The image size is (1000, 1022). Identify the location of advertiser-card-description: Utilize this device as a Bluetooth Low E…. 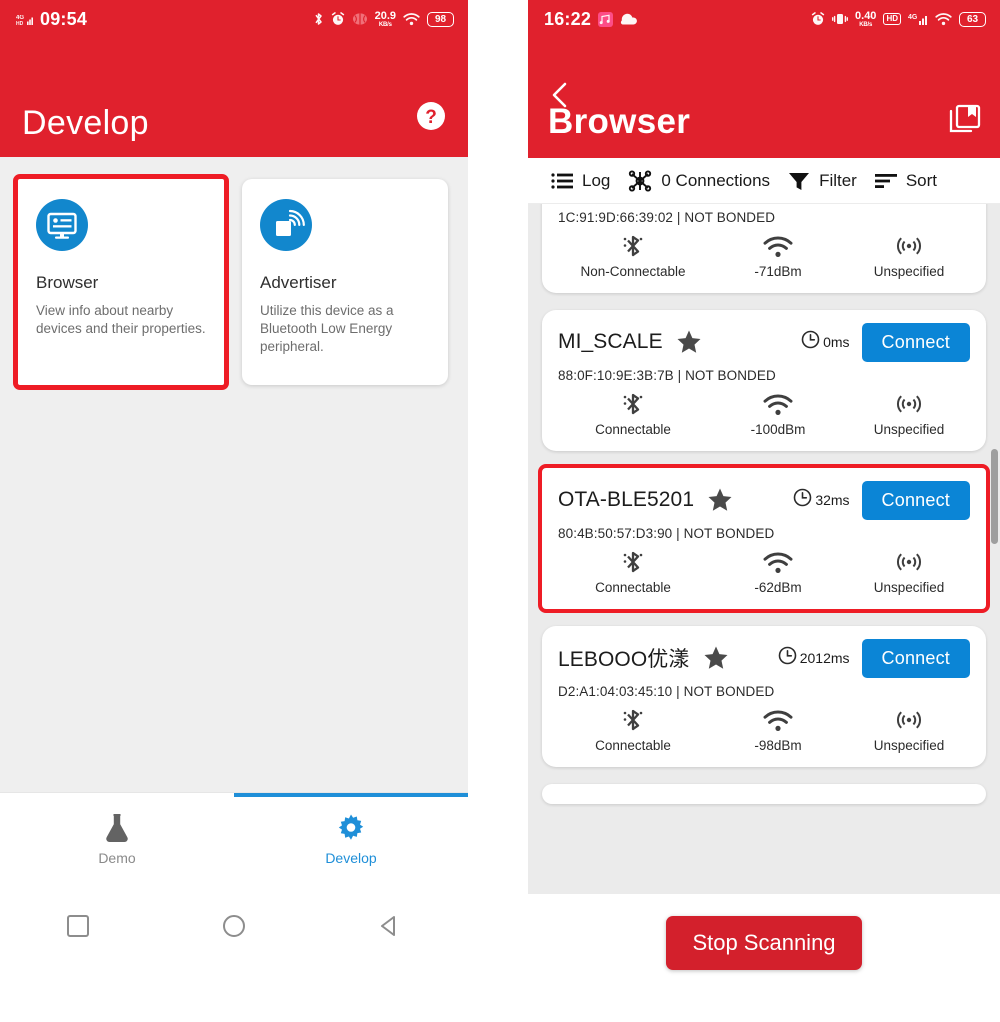
(327, 328).